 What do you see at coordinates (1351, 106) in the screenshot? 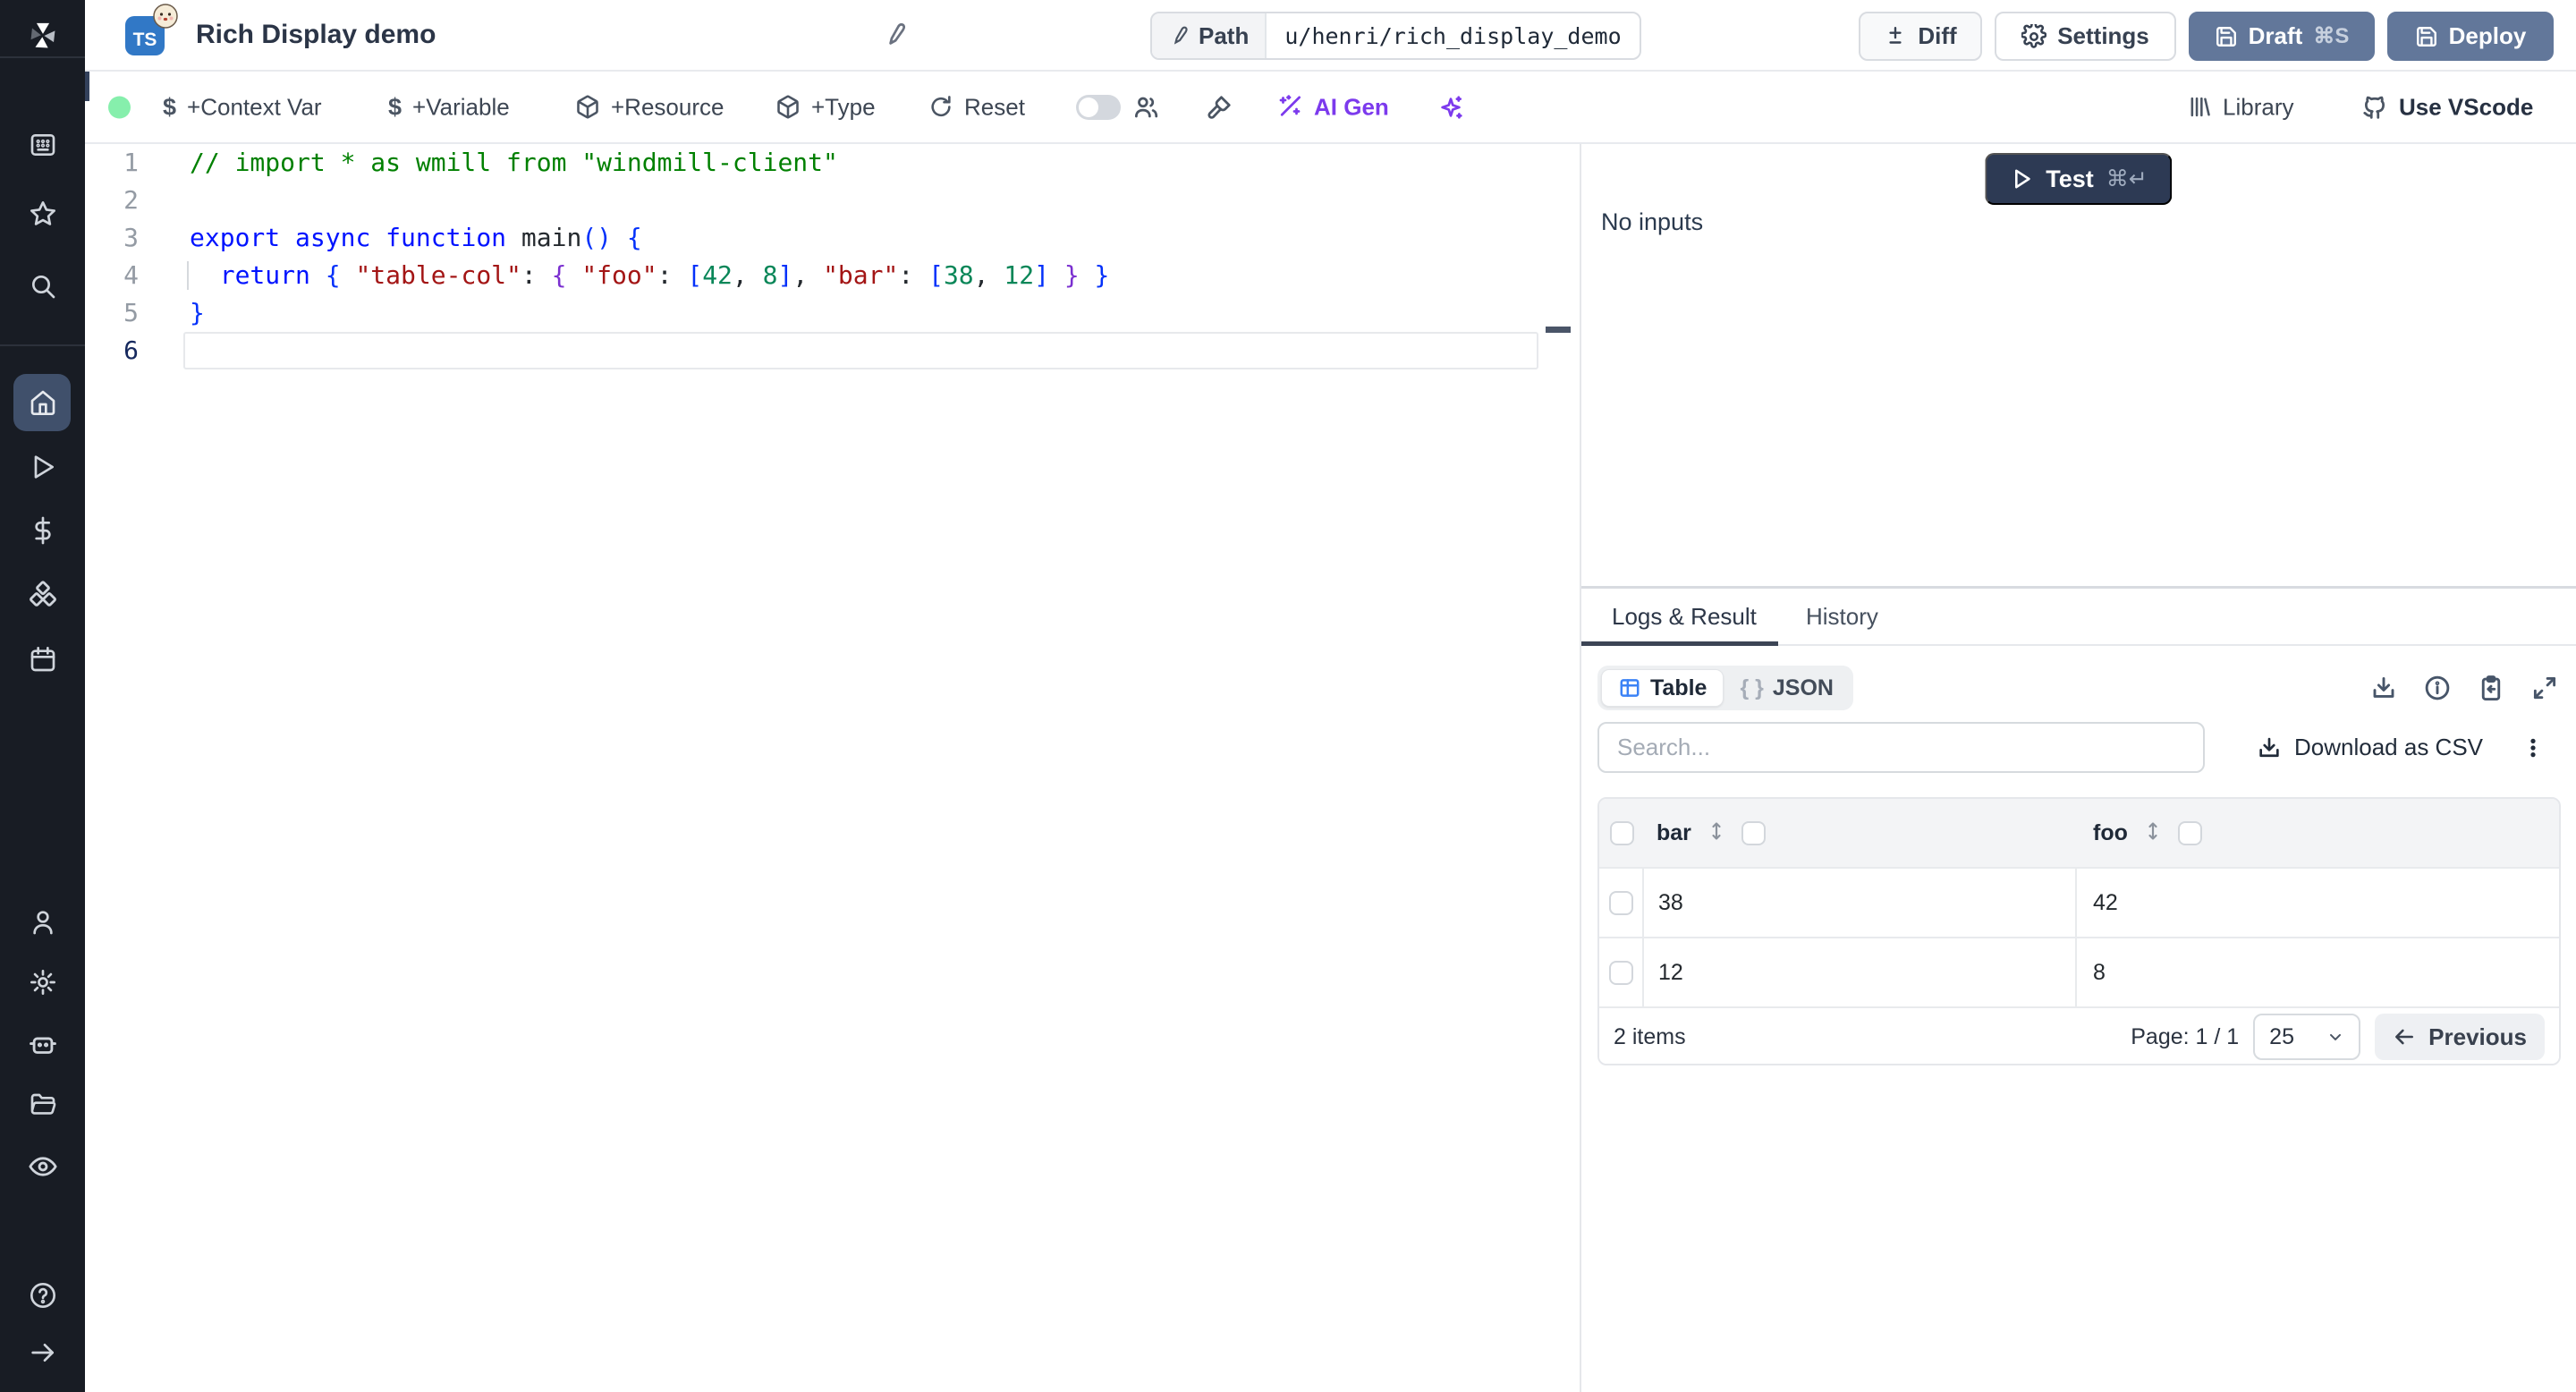
I see `ai-gen-label: AI Gen` at bounding box center [1351, 106].